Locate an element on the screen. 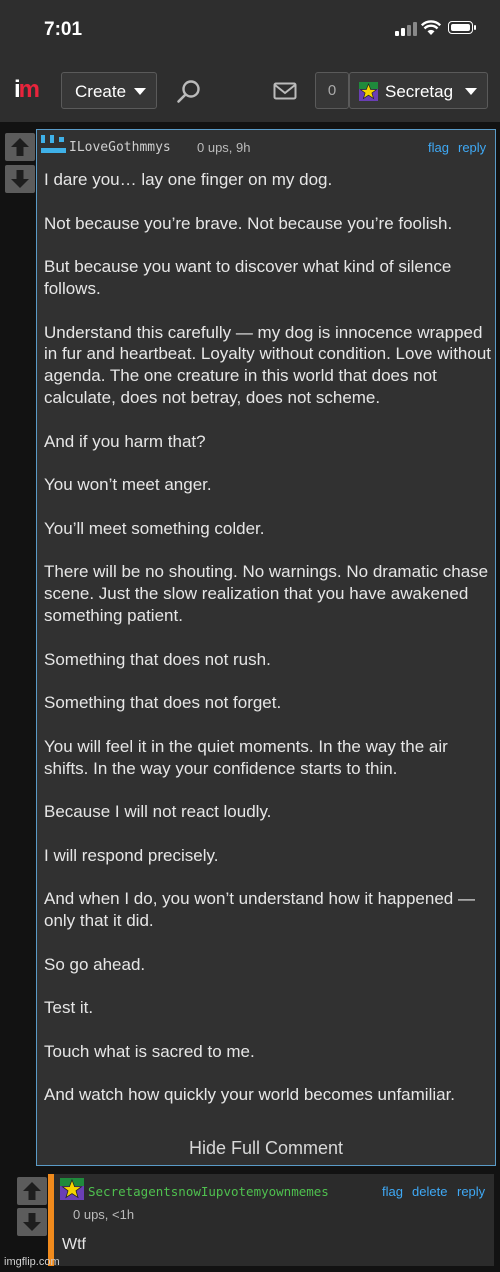 This screenshot has height=1272, width=500. comment-paragraph: So go ahead. is located at coordinates (95, 964).